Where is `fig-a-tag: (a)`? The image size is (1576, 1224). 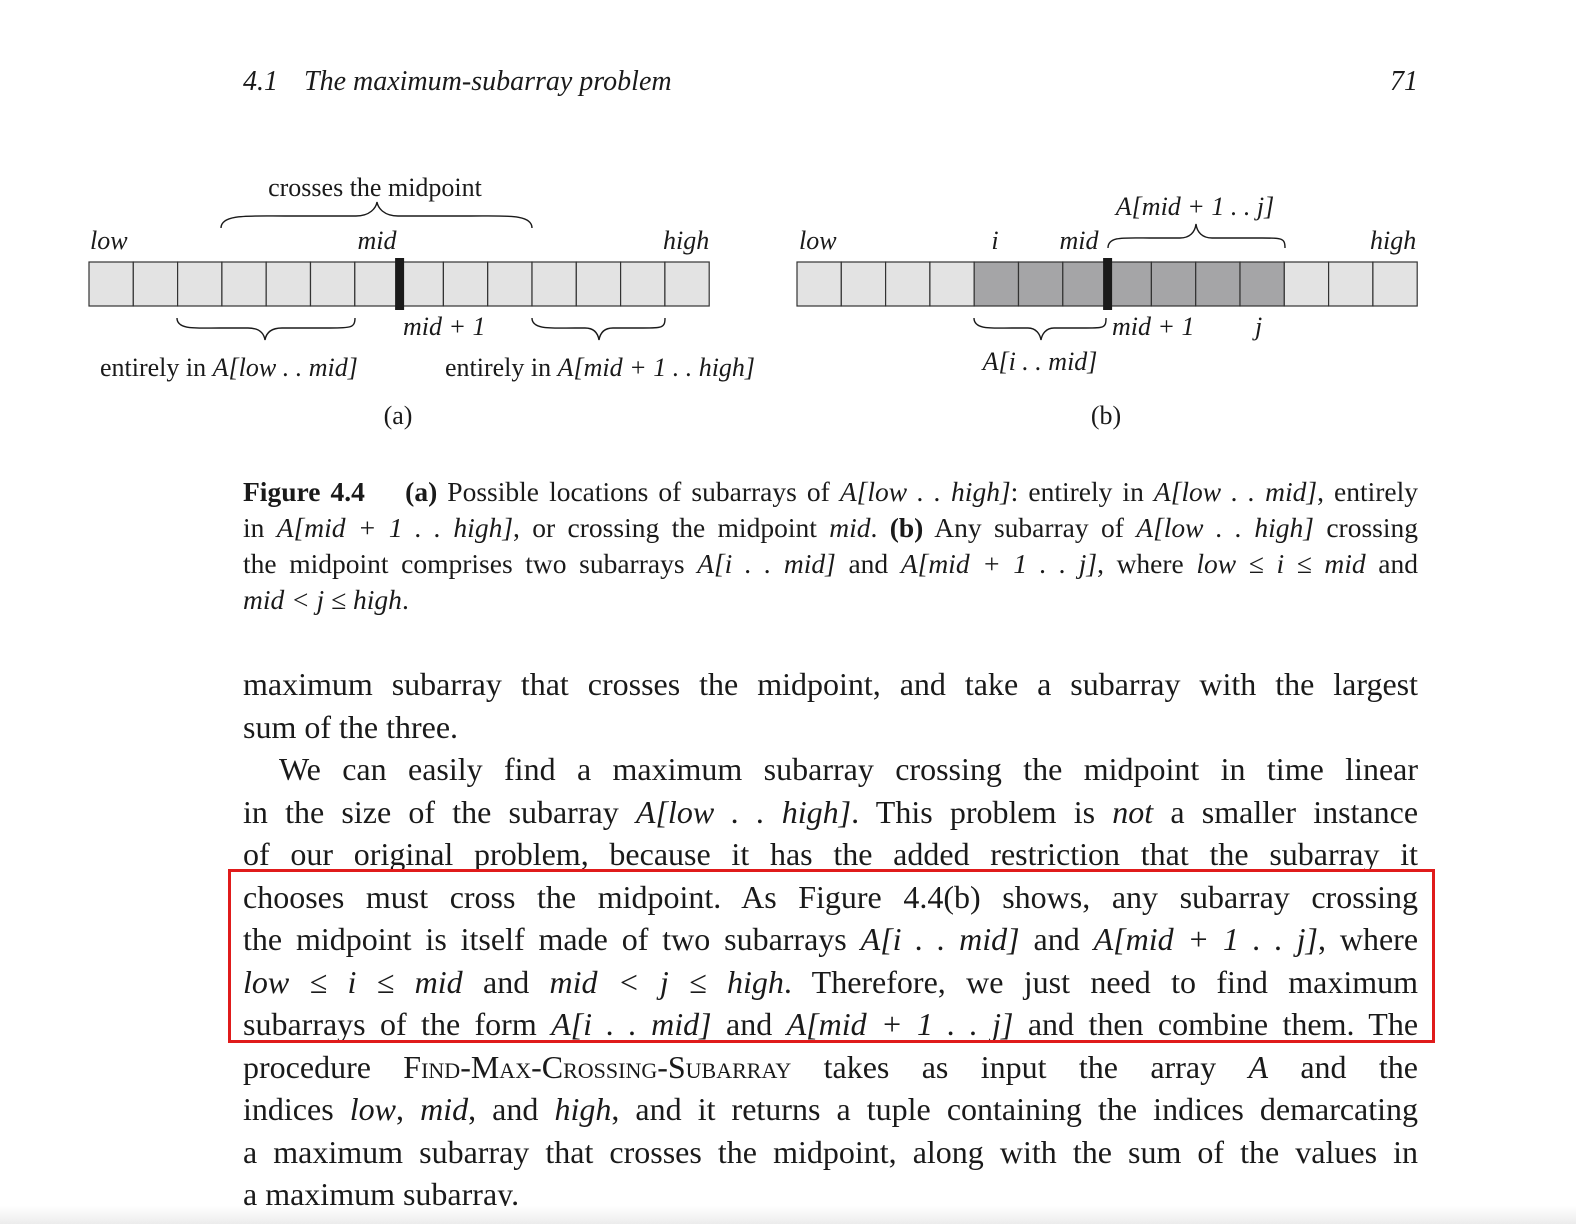
fig-a-tag: (a) is located at coordinates (398, 415).